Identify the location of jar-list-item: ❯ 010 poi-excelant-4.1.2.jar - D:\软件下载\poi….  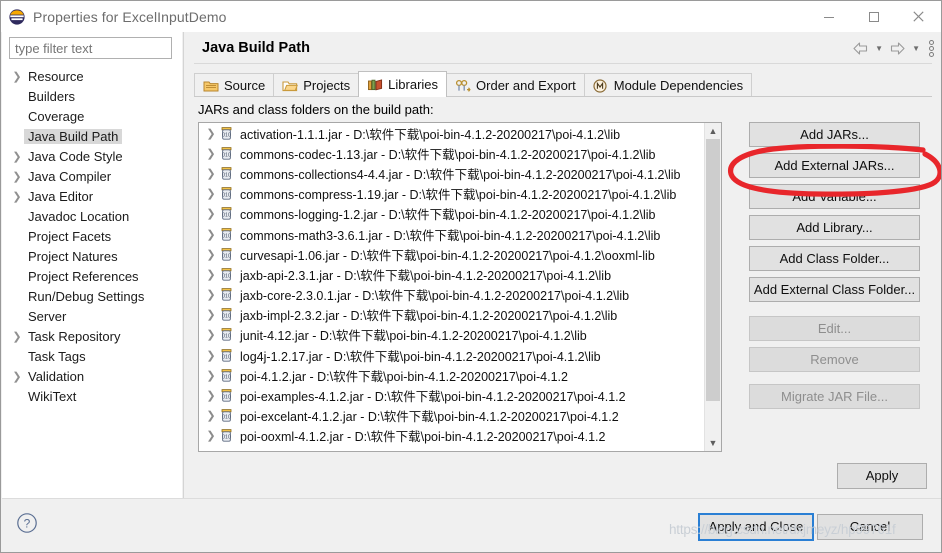
(451, 416).